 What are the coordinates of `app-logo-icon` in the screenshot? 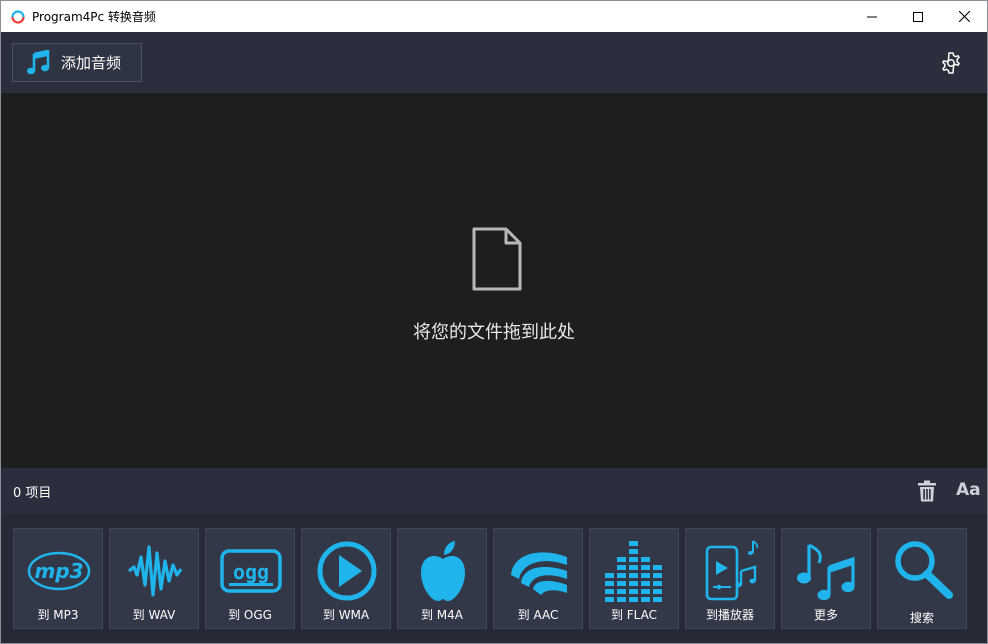 It's located at (18, 16).